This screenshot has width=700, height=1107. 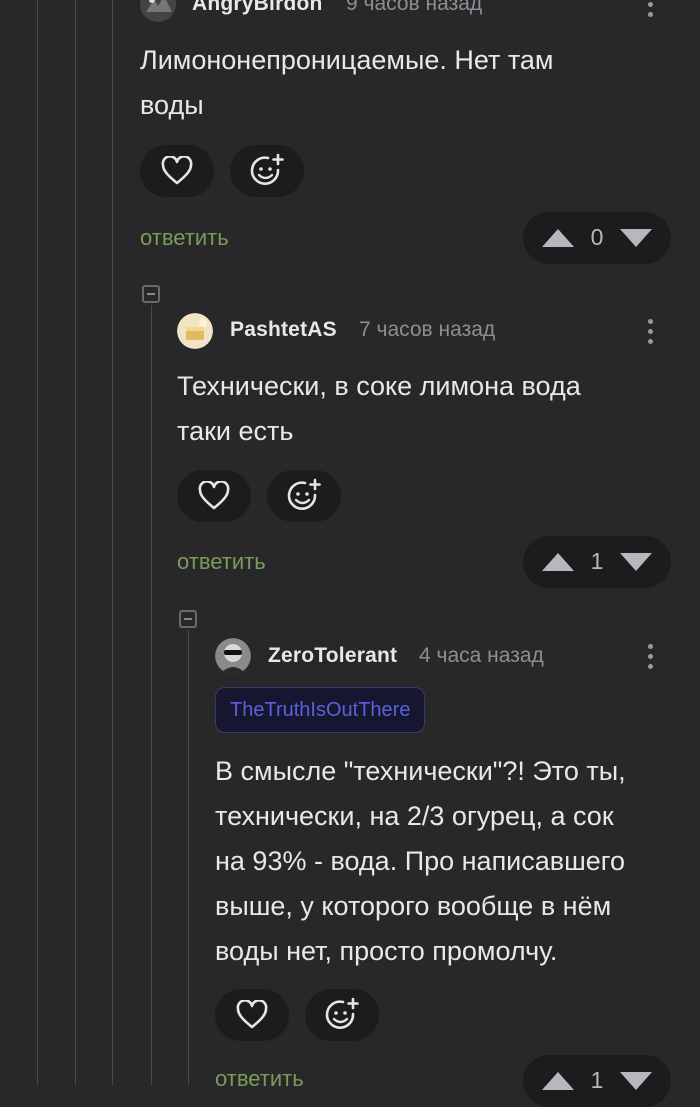 What do you see at coordinates (235, 431) in the screenshot?
I see `comment-text-line: таки есть` at bounding box center [235, 431].